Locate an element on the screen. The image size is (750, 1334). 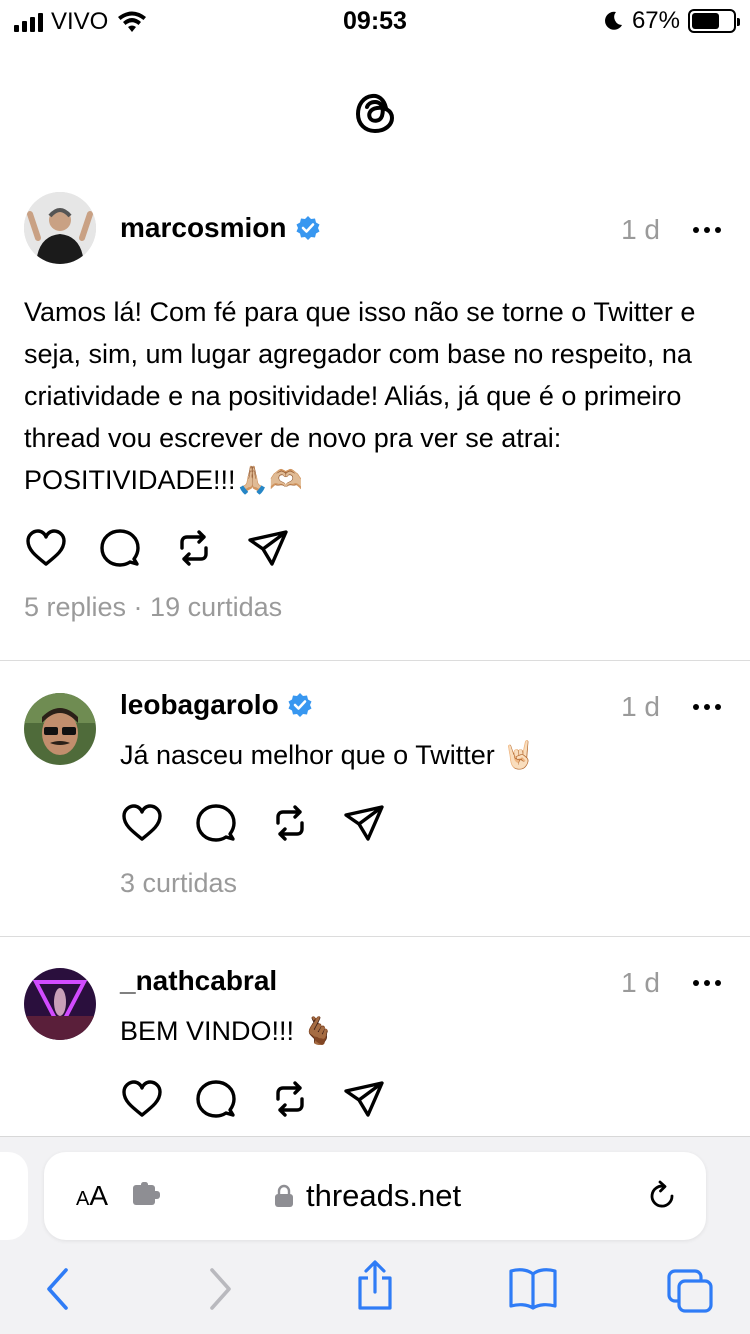
forward-icon is located at coordinates (220, 1289).